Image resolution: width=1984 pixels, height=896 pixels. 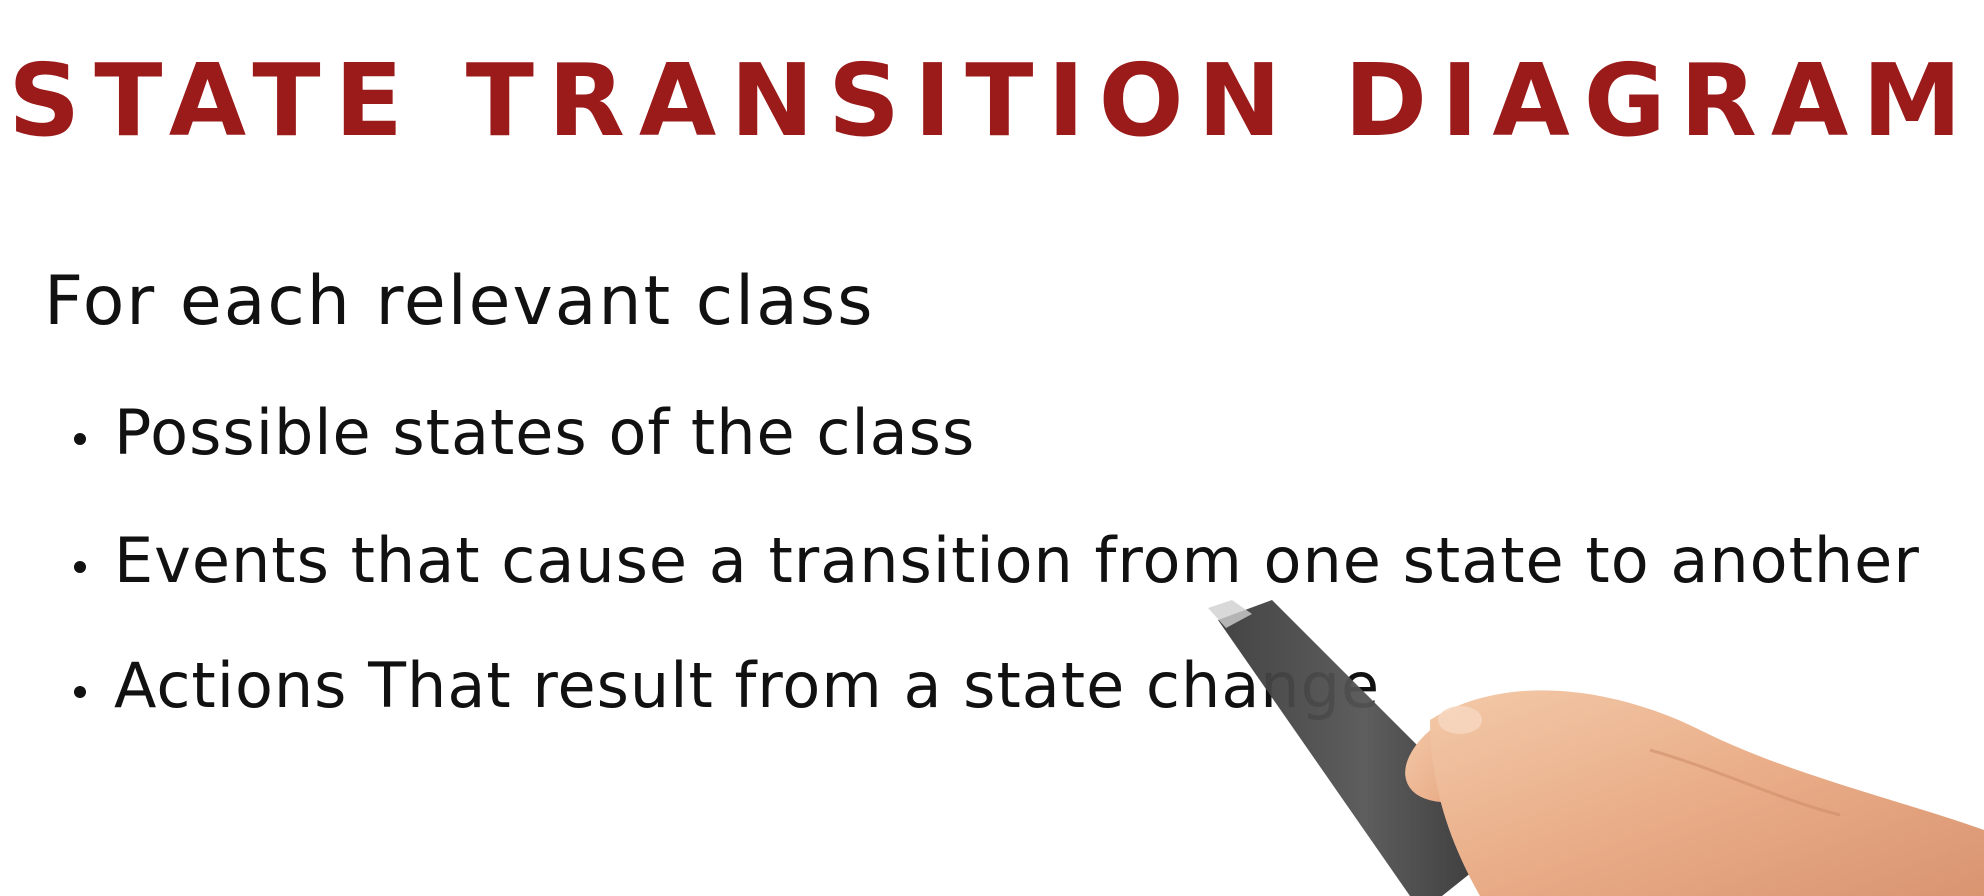 I want to click on bullet-item: Possible states of the class, so click(x=524, y=432).